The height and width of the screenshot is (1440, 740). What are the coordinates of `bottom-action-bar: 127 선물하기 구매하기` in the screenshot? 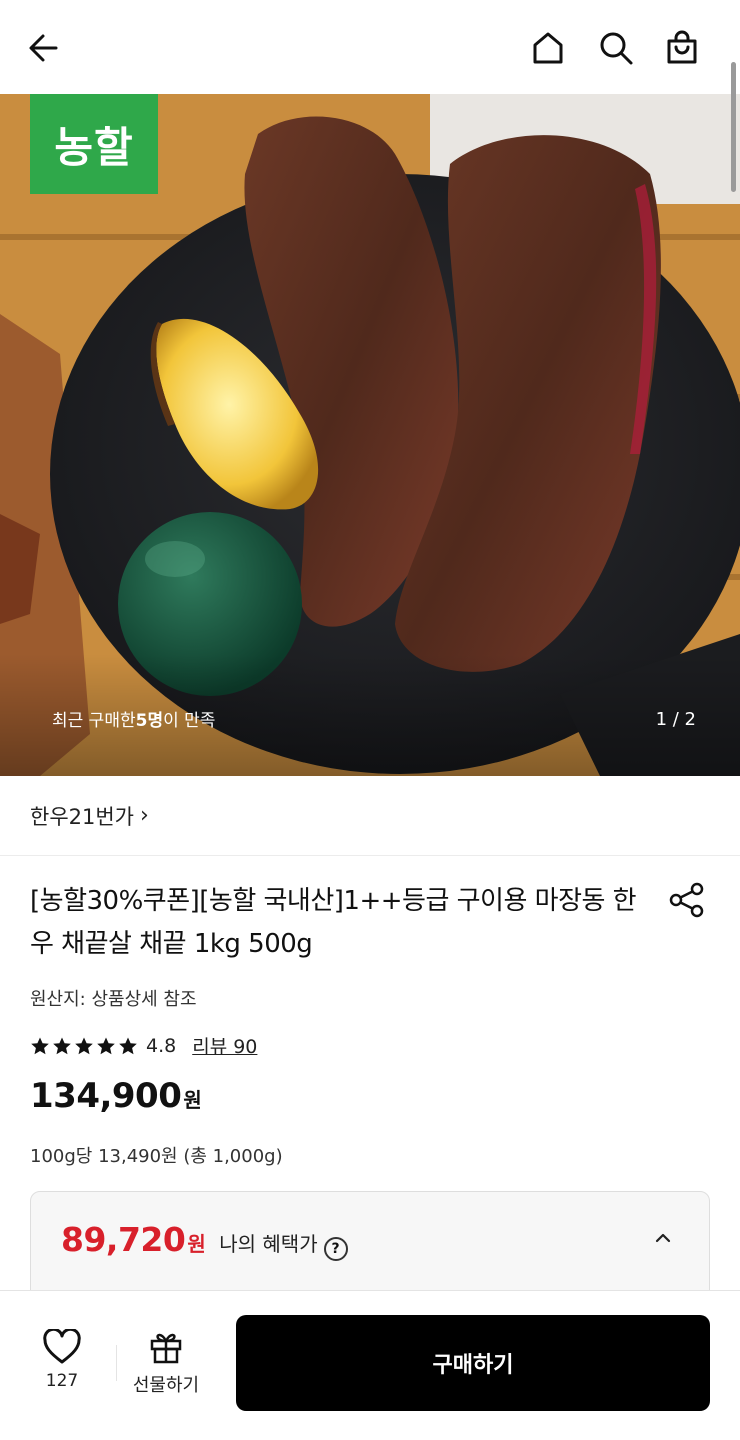 It's located at (370, 1365).